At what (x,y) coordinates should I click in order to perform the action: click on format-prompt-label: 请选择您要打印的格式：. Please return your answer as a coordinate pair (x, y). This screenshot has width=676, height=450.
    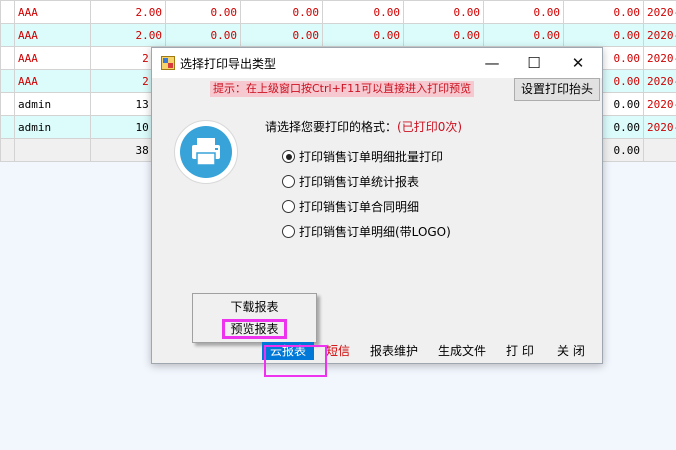
    Looking at the image, I should click on (331, 127).